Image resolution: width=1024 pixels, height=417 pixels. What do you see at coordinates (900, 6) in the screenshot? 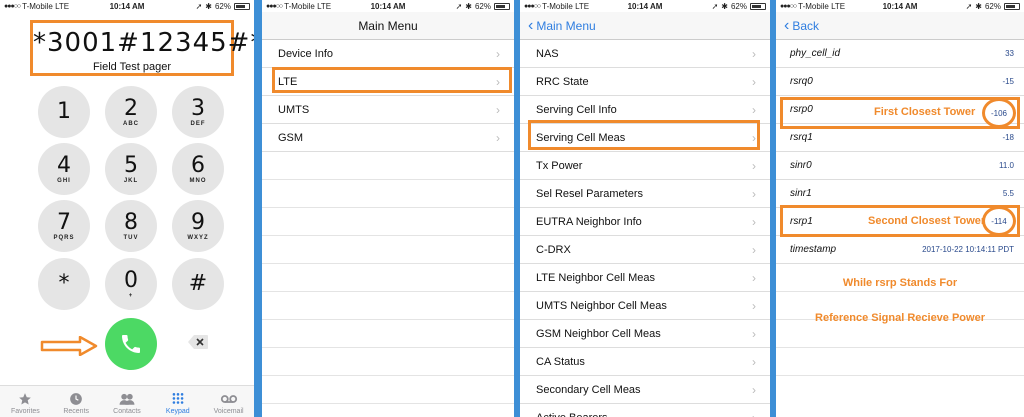
I see `status-bar: ●●●○○ T-Mobile LTE 10:14 AM ➚ ✱ 62%` at bounding box center [900, 6].